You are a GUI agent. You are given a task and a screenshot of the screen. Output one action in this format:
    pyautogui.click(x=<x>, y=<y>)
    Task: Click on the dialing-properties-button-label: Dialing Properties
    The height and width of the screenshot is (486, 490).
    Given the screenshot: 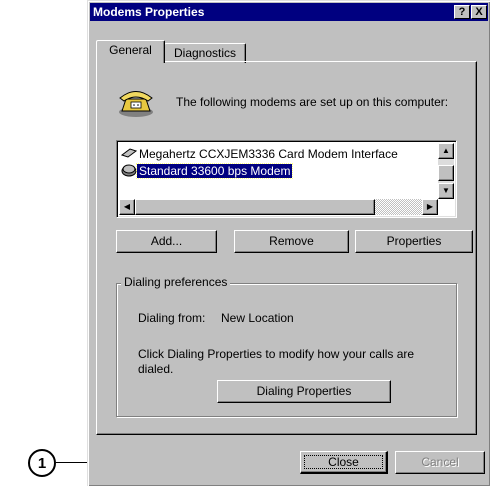 What is the action you would take?
    pyautogui.click(x=304, y=391)
    